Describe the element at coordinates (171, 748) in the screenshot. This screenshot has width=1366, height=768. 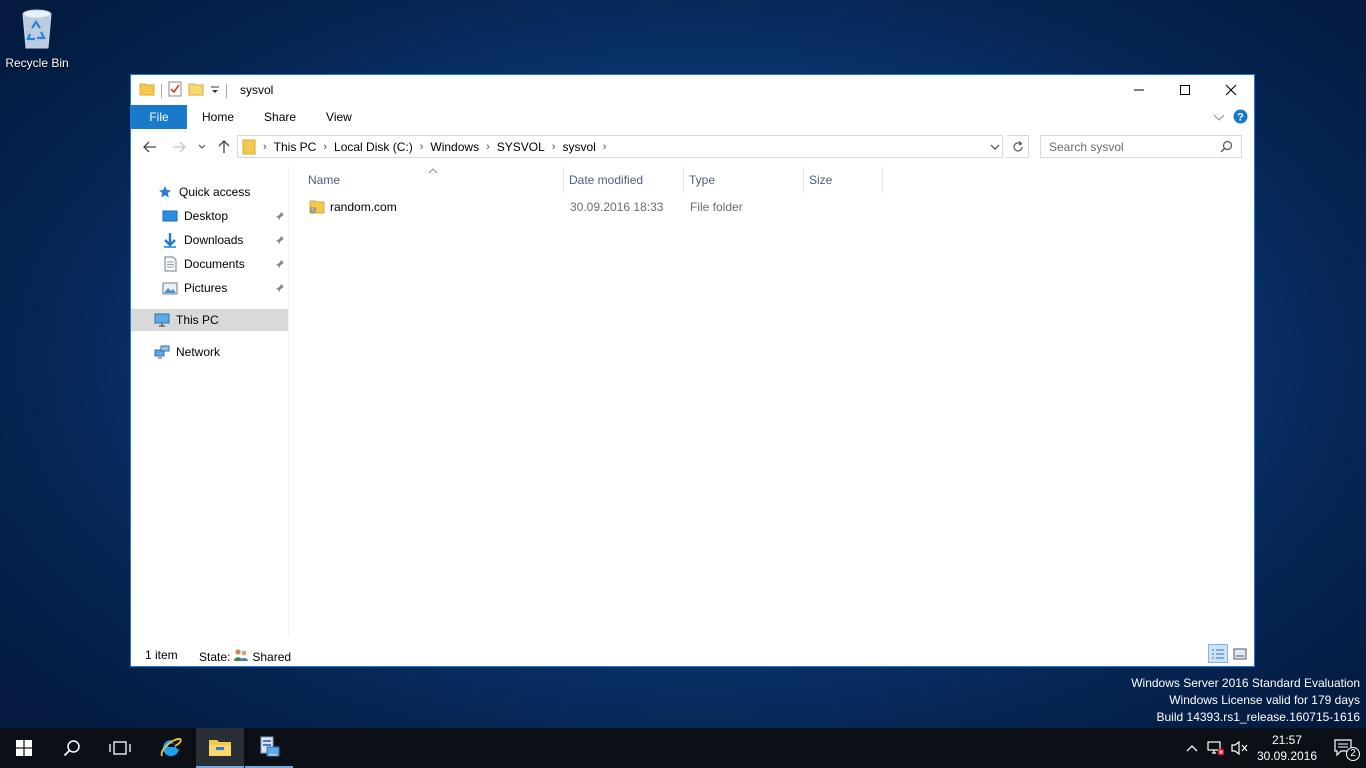
I see `internet-explorer-button` at that location.